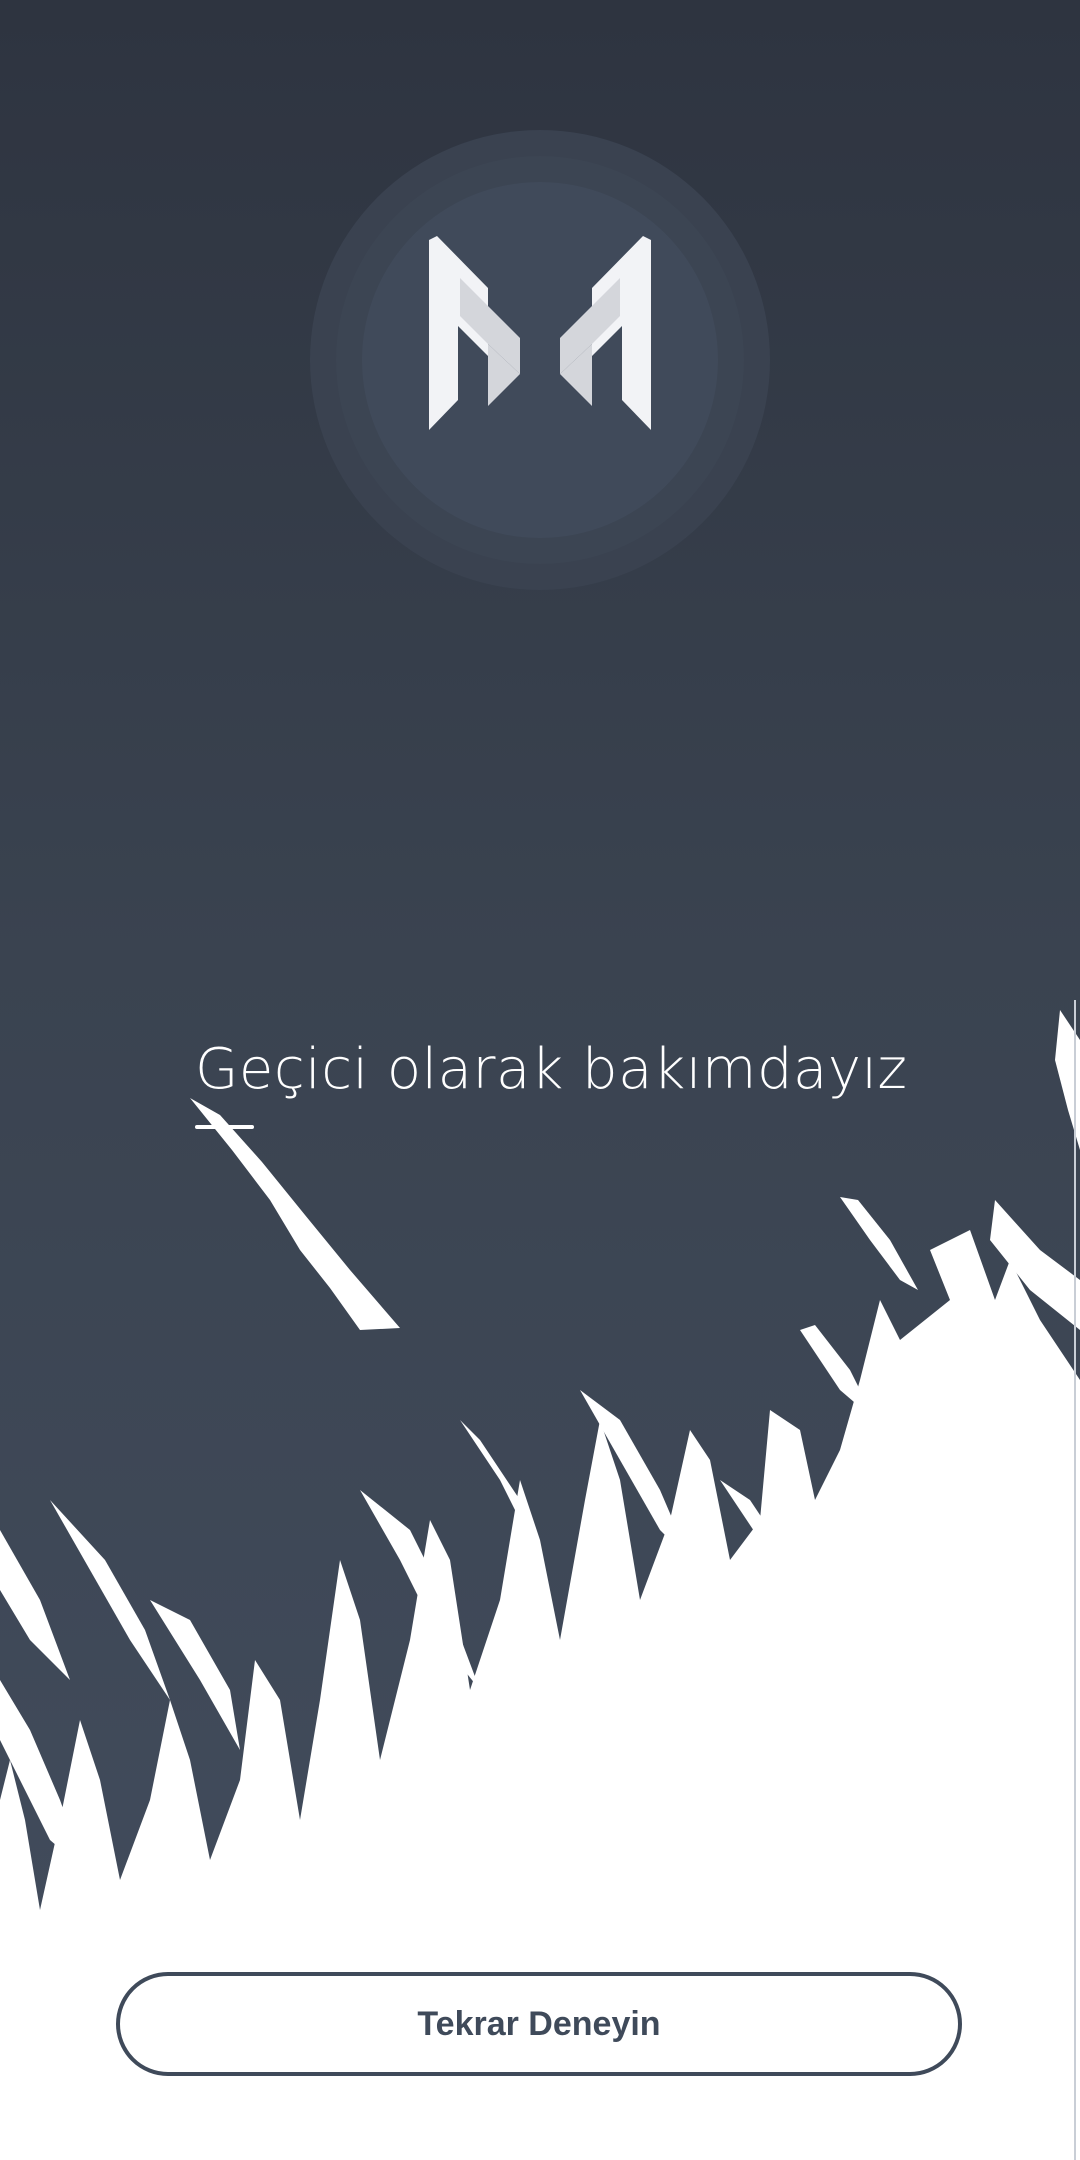  I want to click on maintenance-title: Geçici olarak bakımdayız, so click(551, 1069).